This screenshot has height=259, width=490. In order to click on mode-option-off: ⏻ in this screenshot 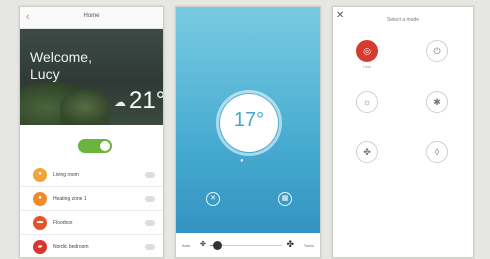, I will do `click(437, 52)`.